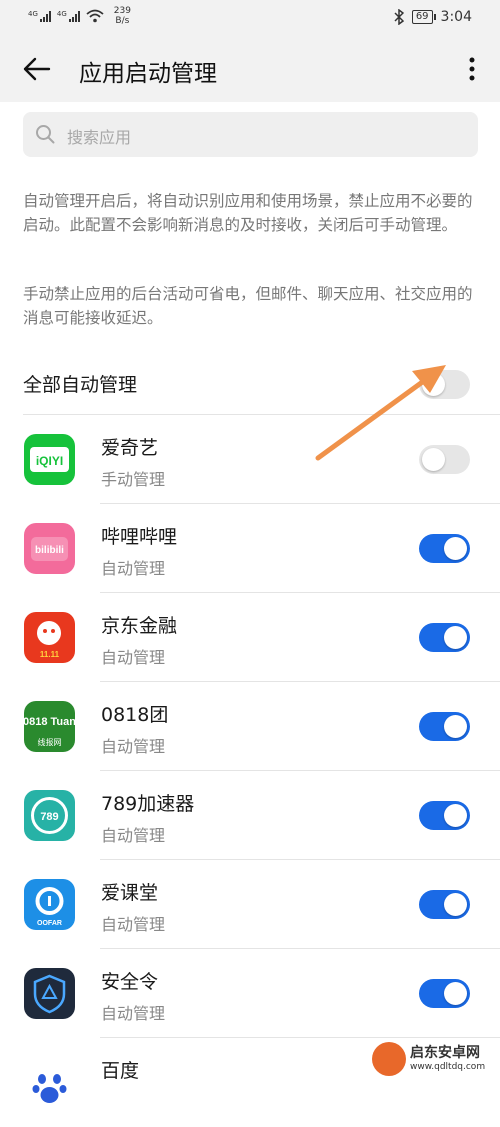  Describe the element at coordinates (148, 804) in the screenshot. I see `app-name: 789加速器` at that location.